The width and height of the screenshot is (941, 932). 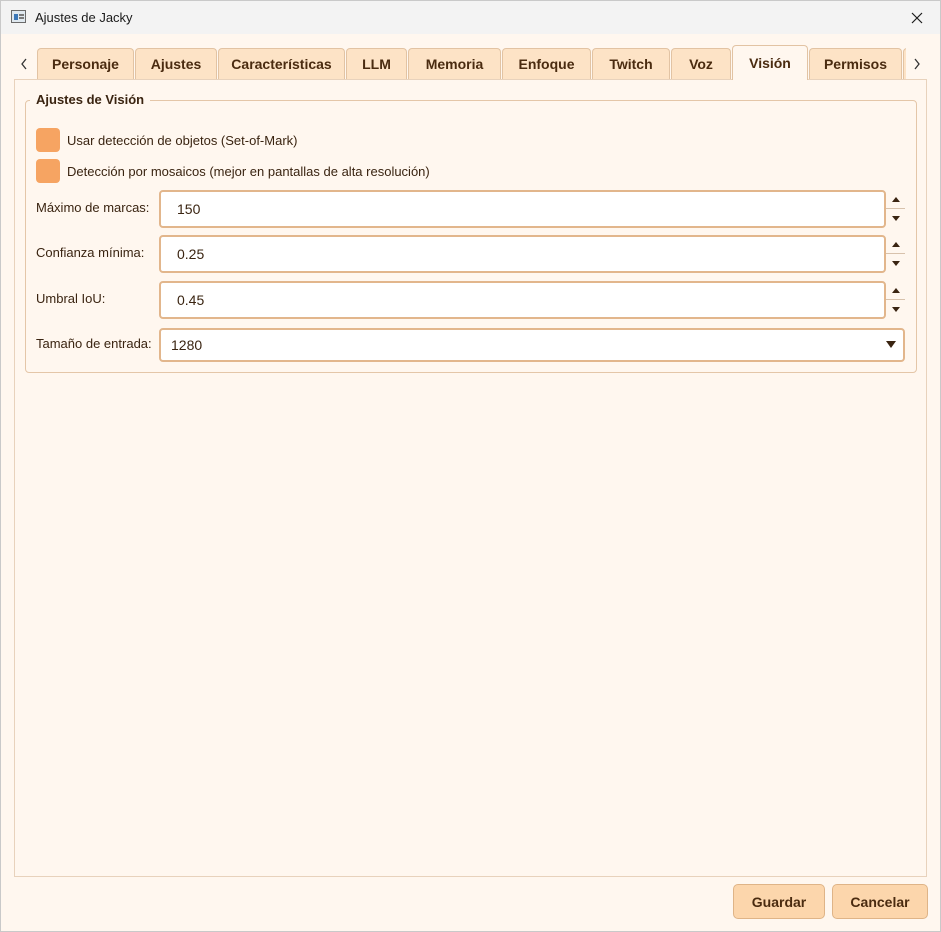 I want to click on window-title: Ajustes de Jacky, so click(x=84, y=17).